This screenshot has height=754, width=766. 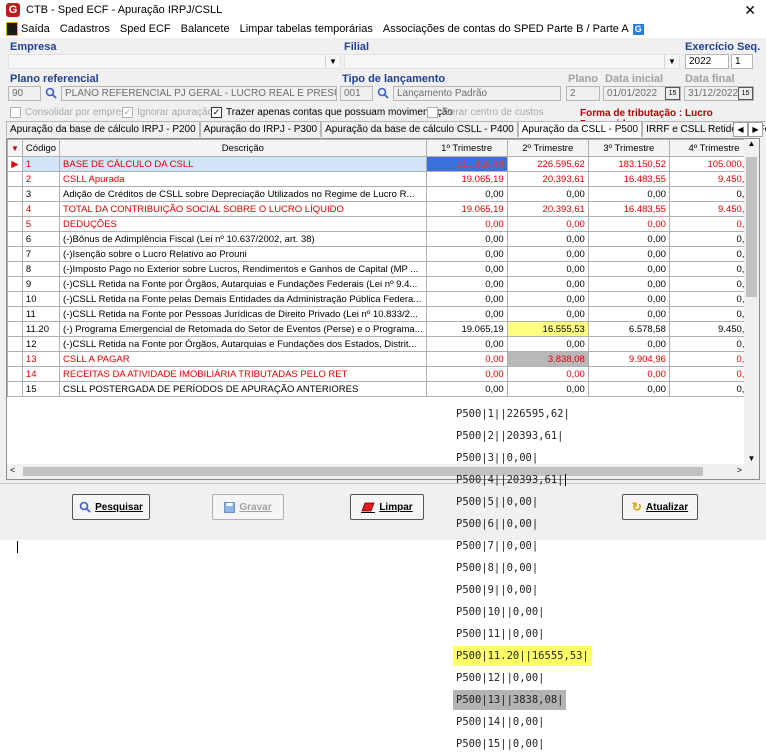 I want to click on cell-codigo: 1, so click(x=41, y=164).